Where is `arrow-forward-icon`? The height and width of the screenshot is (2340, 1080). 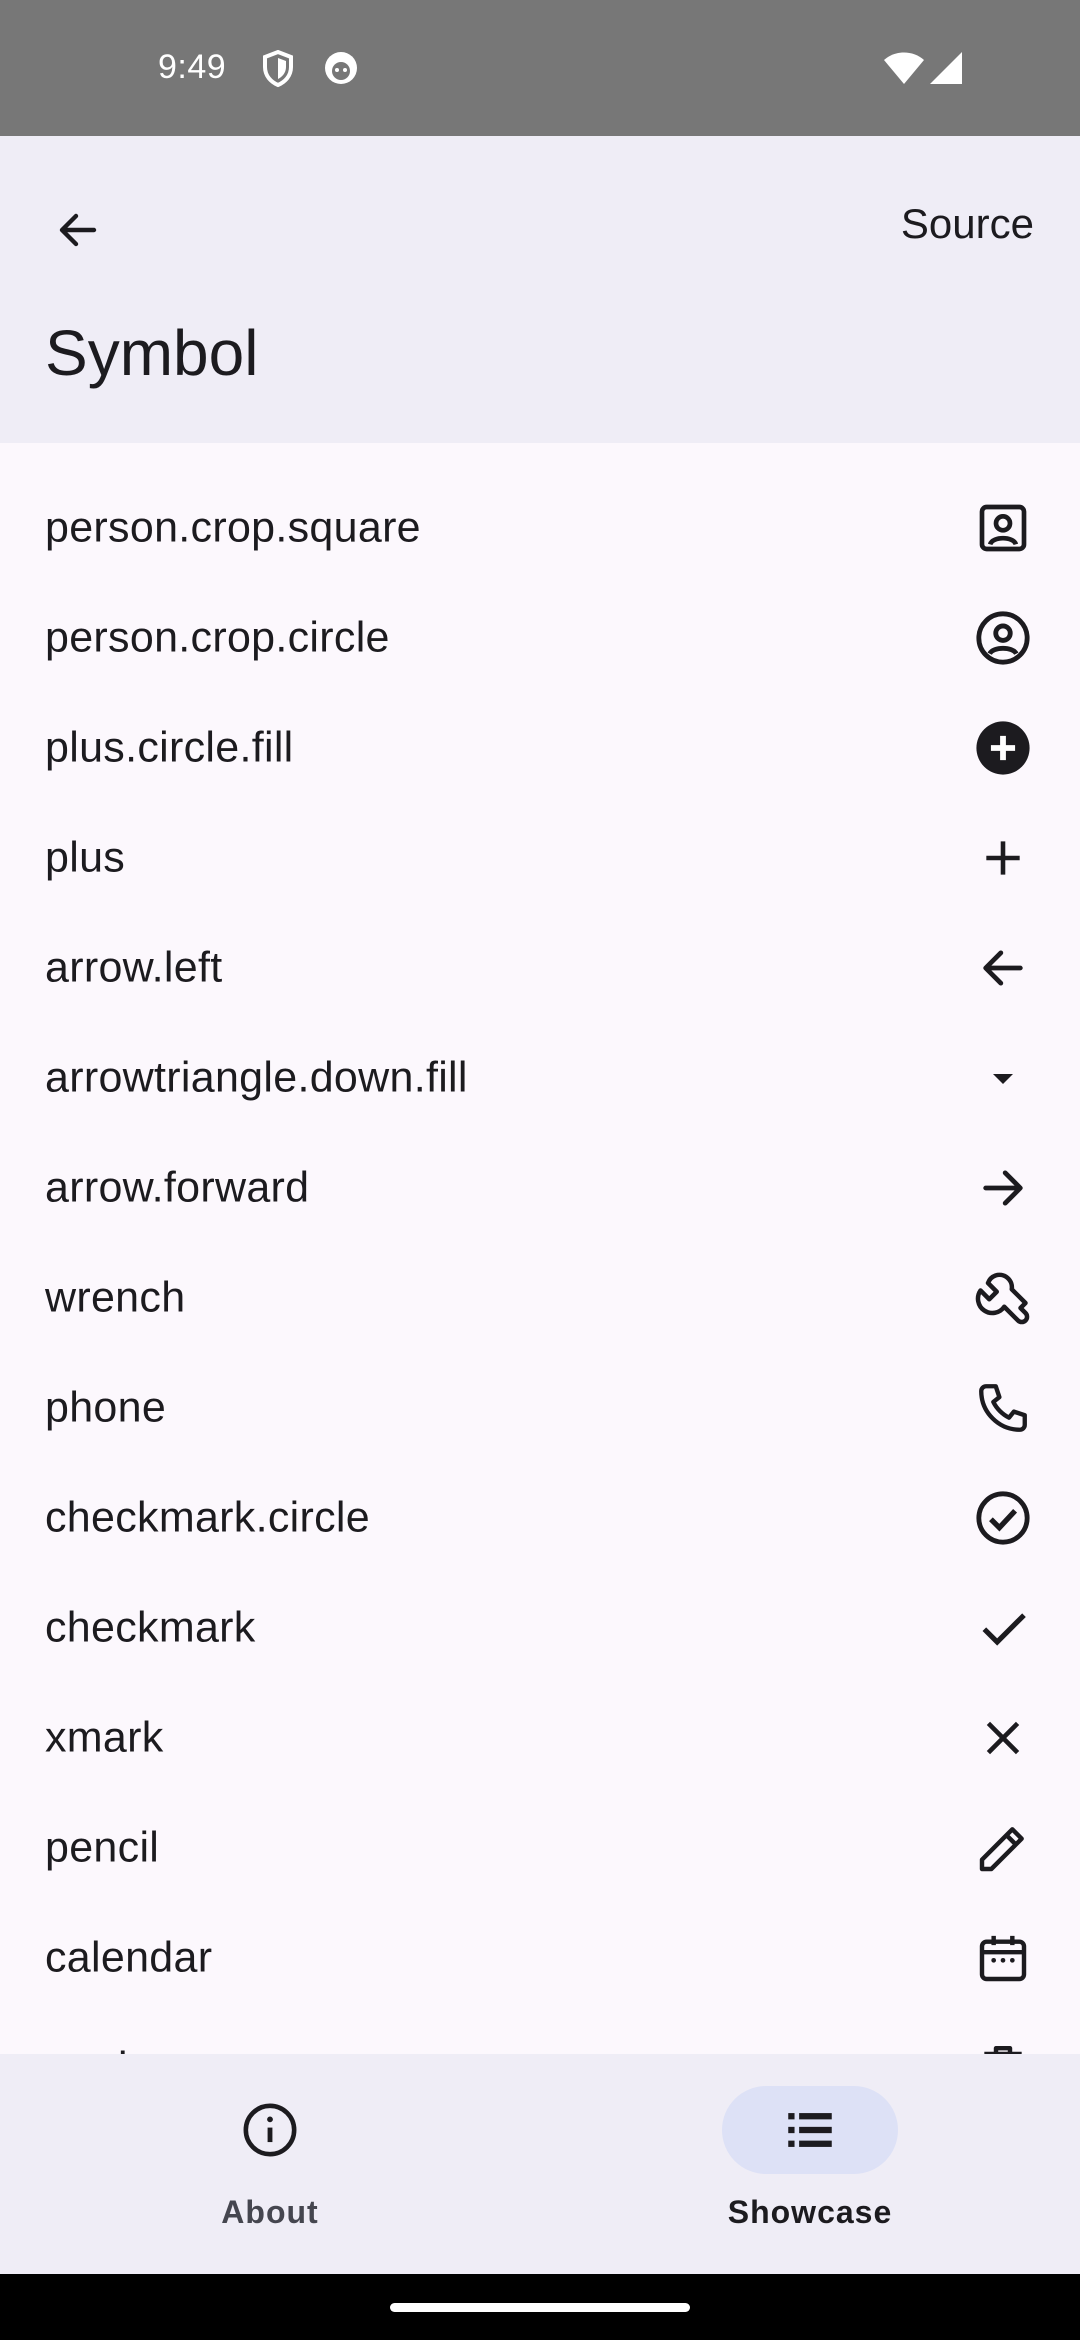
arrow-forward-icon is located at coordinates (1003, 1188).